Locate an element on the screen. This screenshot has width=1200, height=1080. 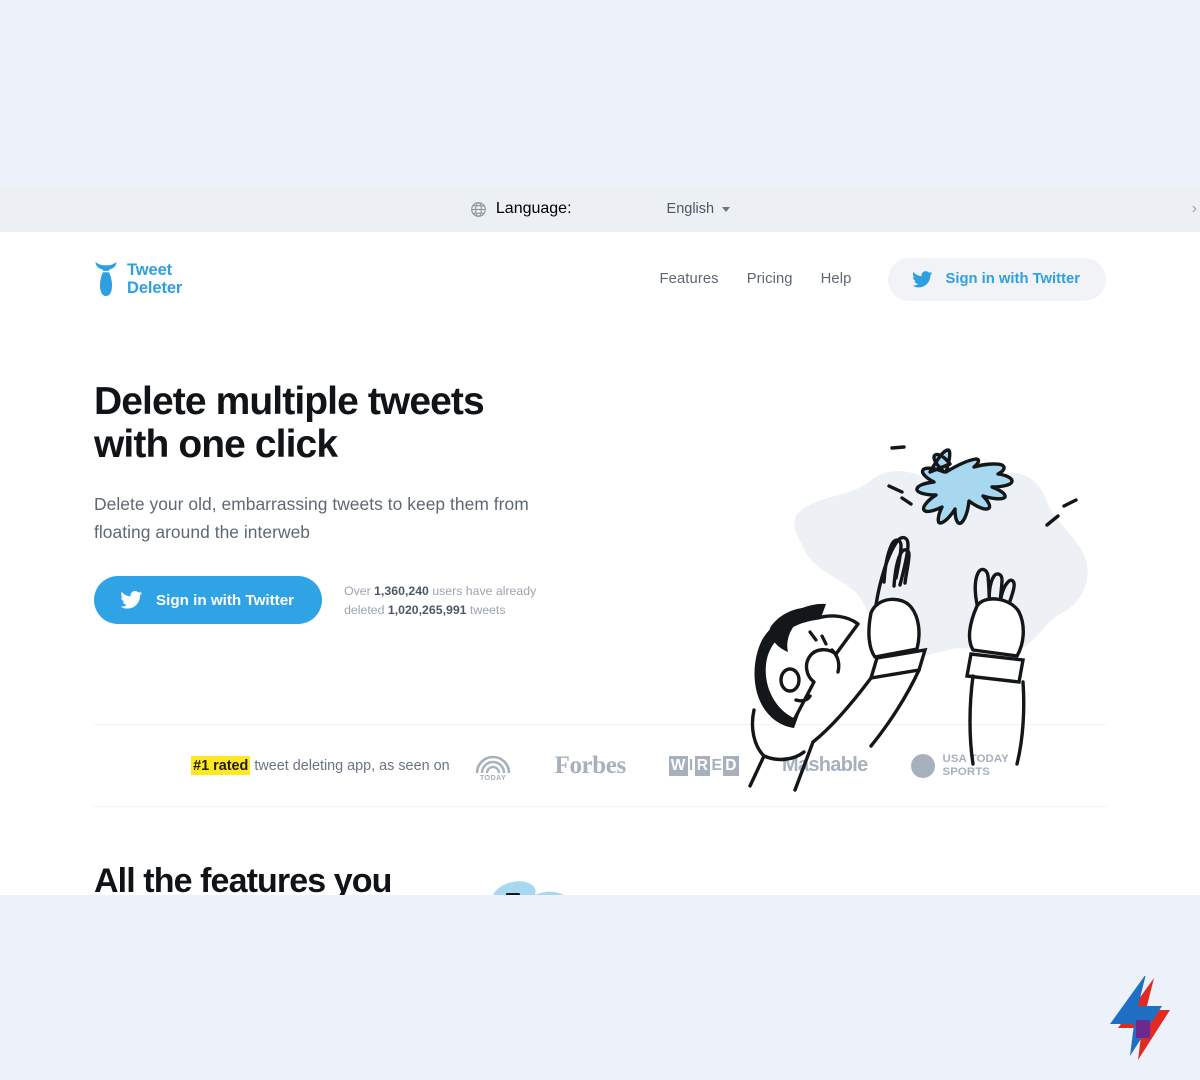
wired-letter-i: I is located at coordinates (691, 765).